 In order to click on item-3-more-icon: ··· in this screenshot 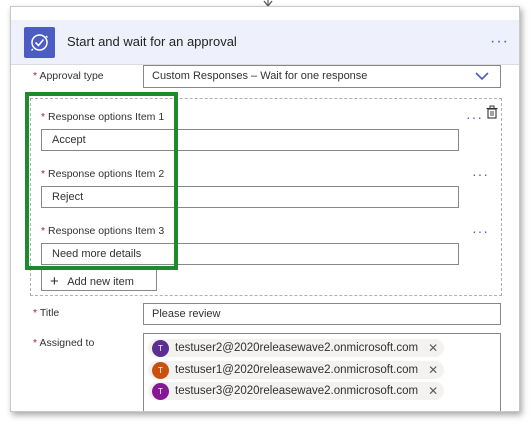, I will do `click(480, 231)`.